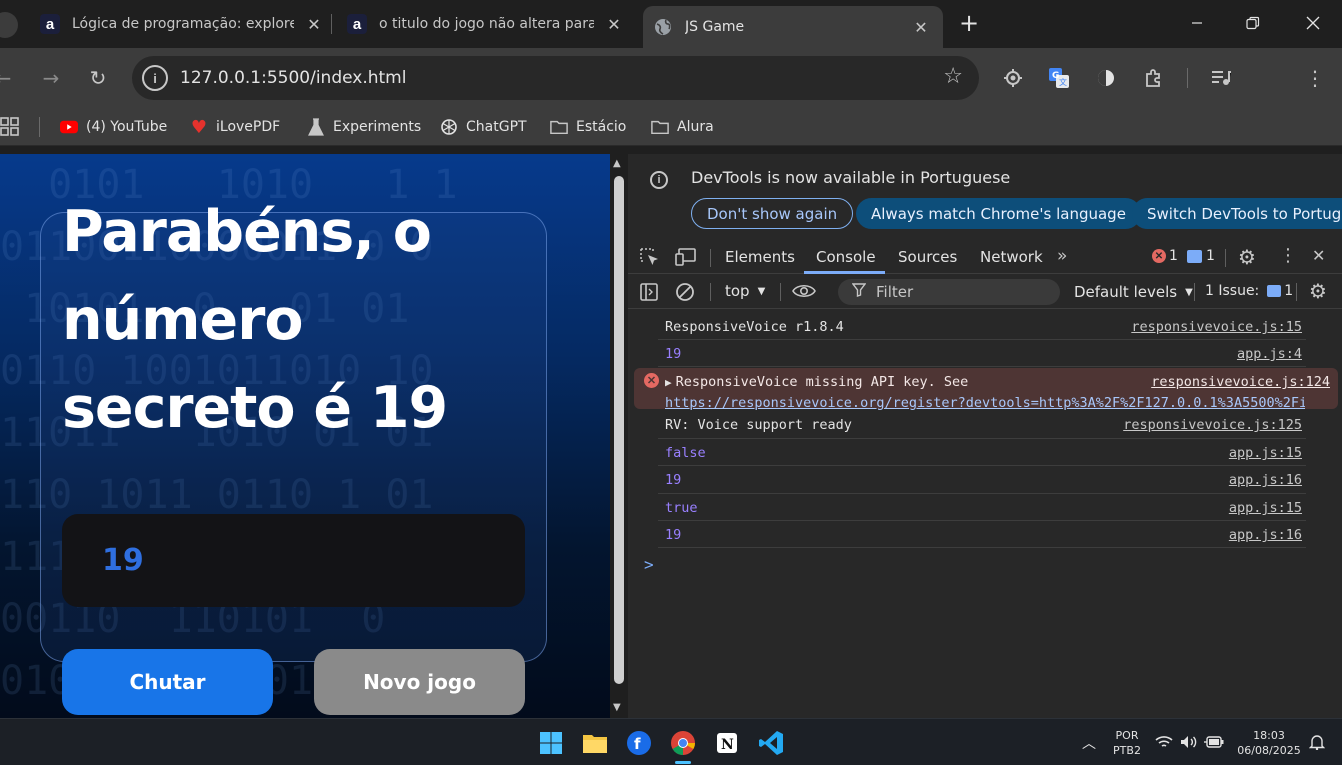 The width and height of the screenshot is (1342, 765). Describe the element at coordinates (1059, 78) in the screenshot. I see `translate-icon: G文` at that location.